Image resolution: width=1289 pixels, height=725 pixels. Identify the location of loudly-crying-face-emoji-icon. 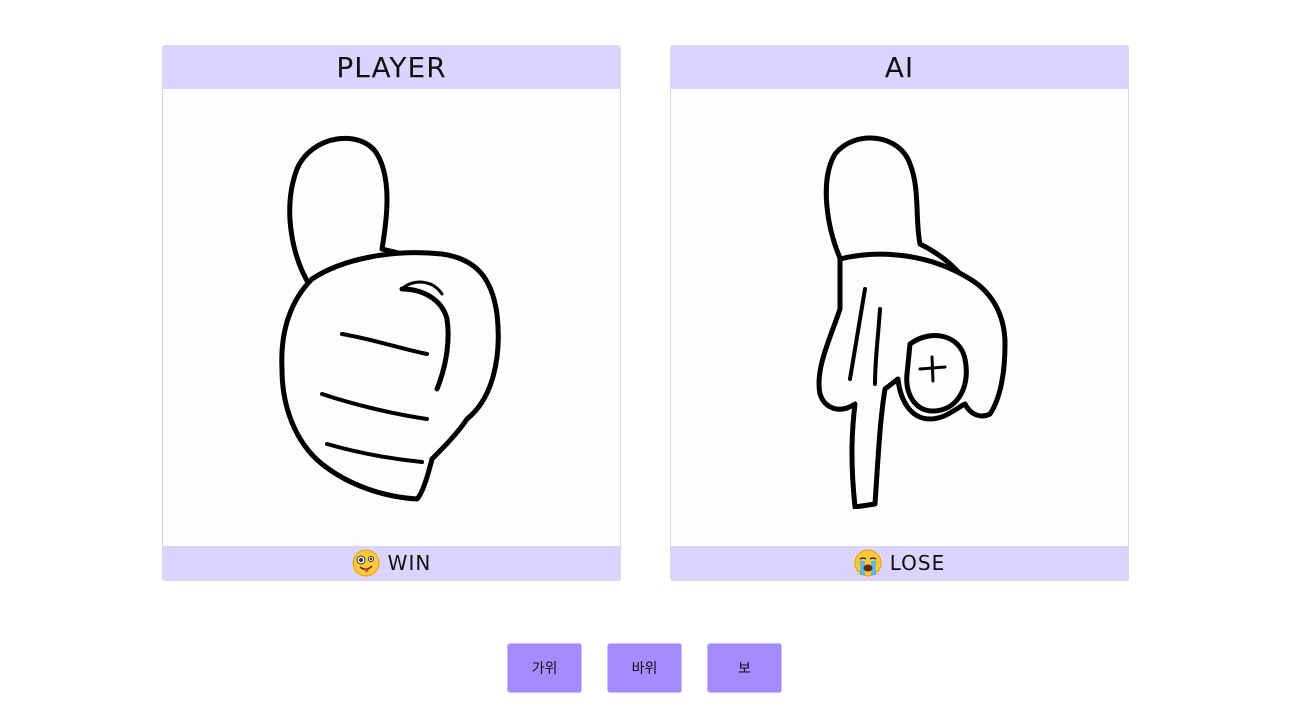
(868, 563).